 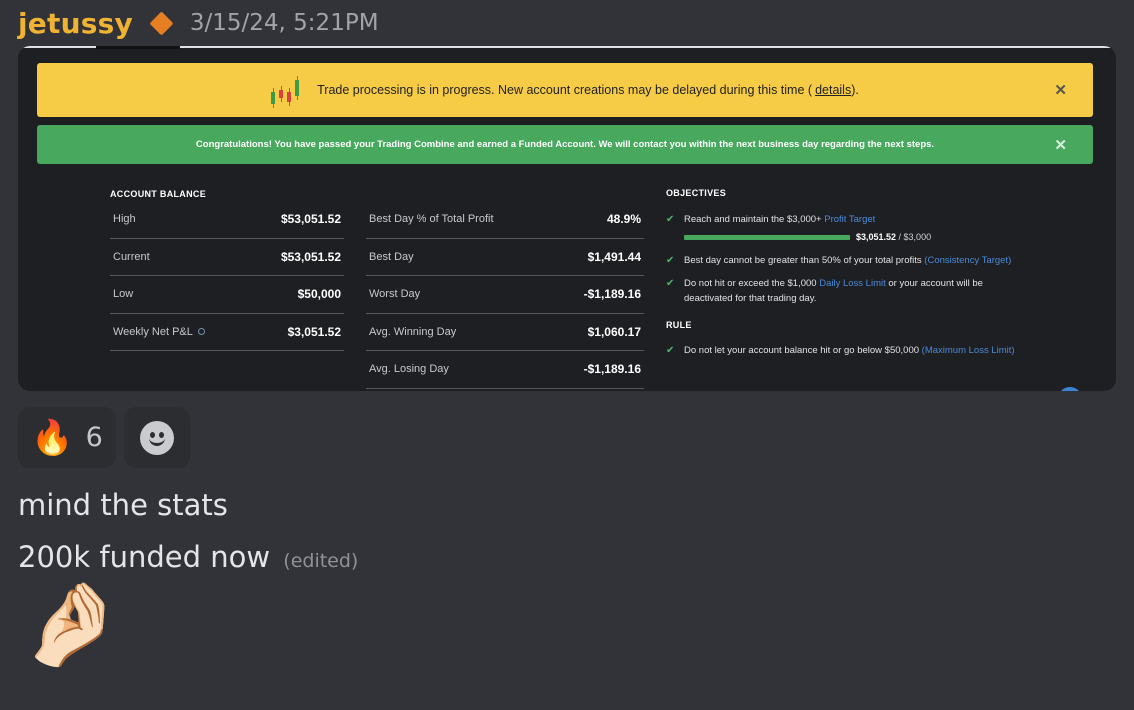 What do you see at coordinates (159, 332) in the screenshot?
I see `stat-label: Weekly Net P&L` at bounding box center [159, 332].